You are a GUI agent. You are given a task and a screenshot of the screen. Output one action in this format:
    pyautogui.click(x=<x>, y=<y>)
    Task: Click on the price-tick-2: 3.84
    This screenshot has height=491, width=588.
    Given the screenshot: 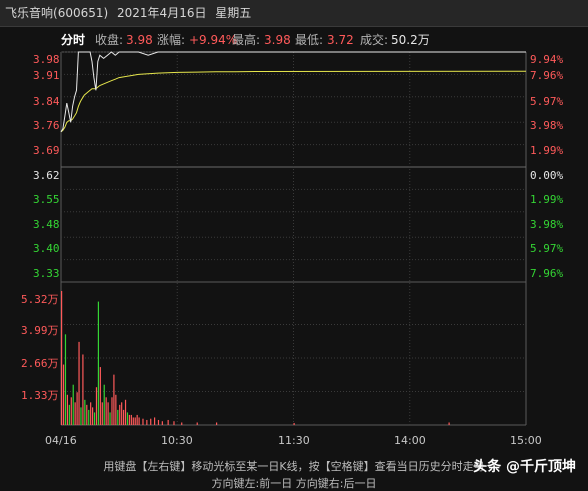 What is the action you would take?
    pyautogui.click(x=46, y=101)
    